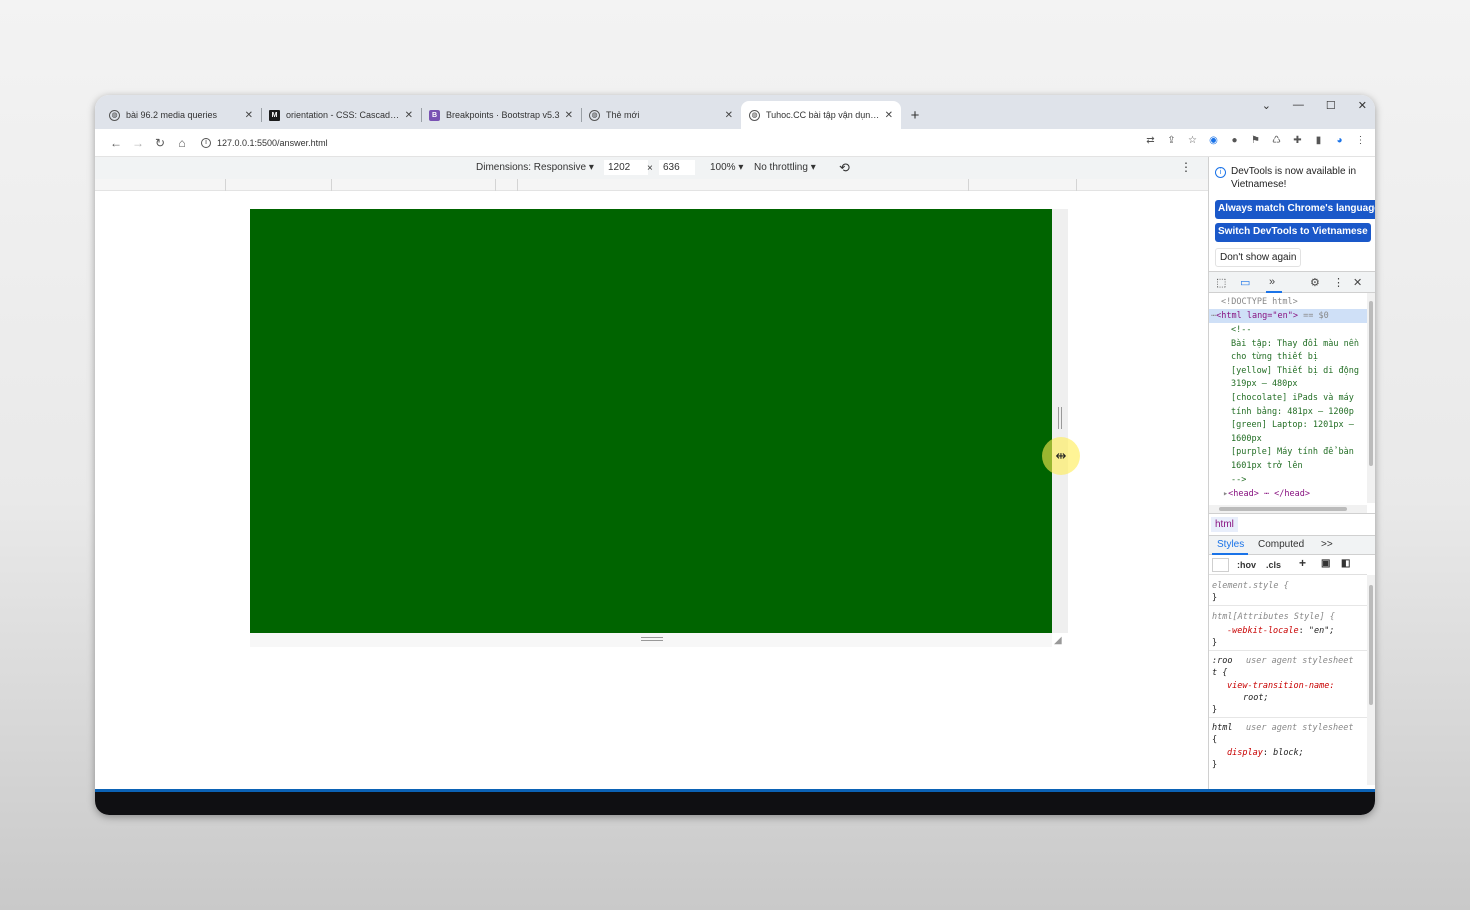 This screenshot has height=910, width=1470. Describe the element at coordinates (1281, 686) in the screenshot. I see `view-transition-prop: view-transition-name:` at that location.